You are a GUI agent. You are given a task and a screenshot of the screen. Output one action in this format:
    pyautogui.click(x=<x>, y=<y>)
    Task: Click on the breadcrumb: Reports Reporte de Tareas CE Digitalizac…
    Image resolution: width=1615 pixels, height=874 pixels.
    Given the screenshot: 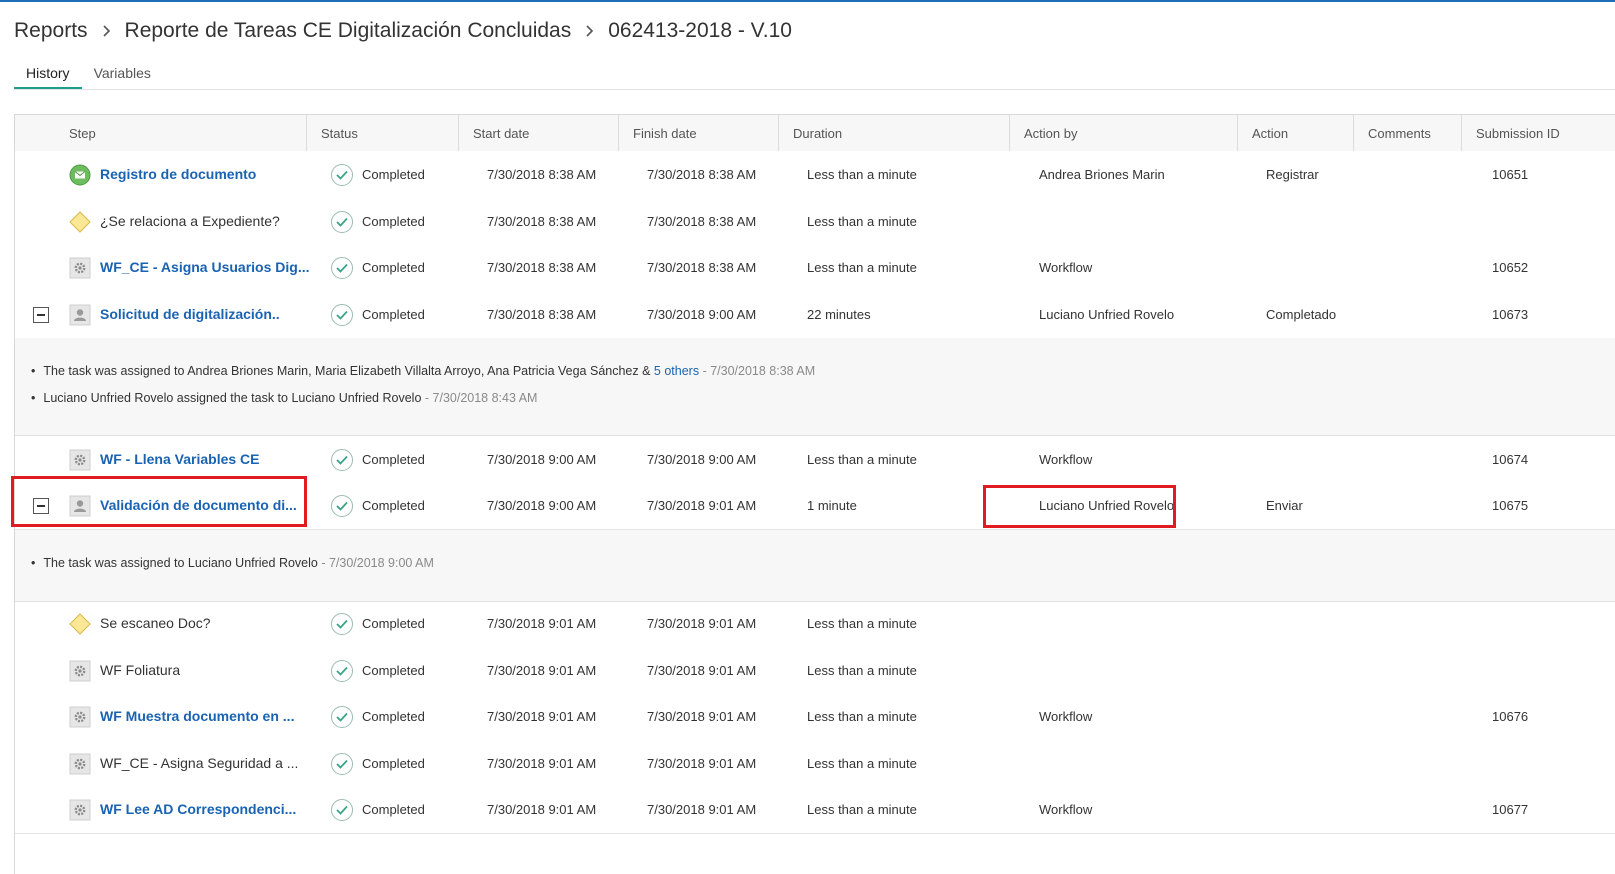 What is the action you would take?
    pyautogui.click(x=403, y=31)
    